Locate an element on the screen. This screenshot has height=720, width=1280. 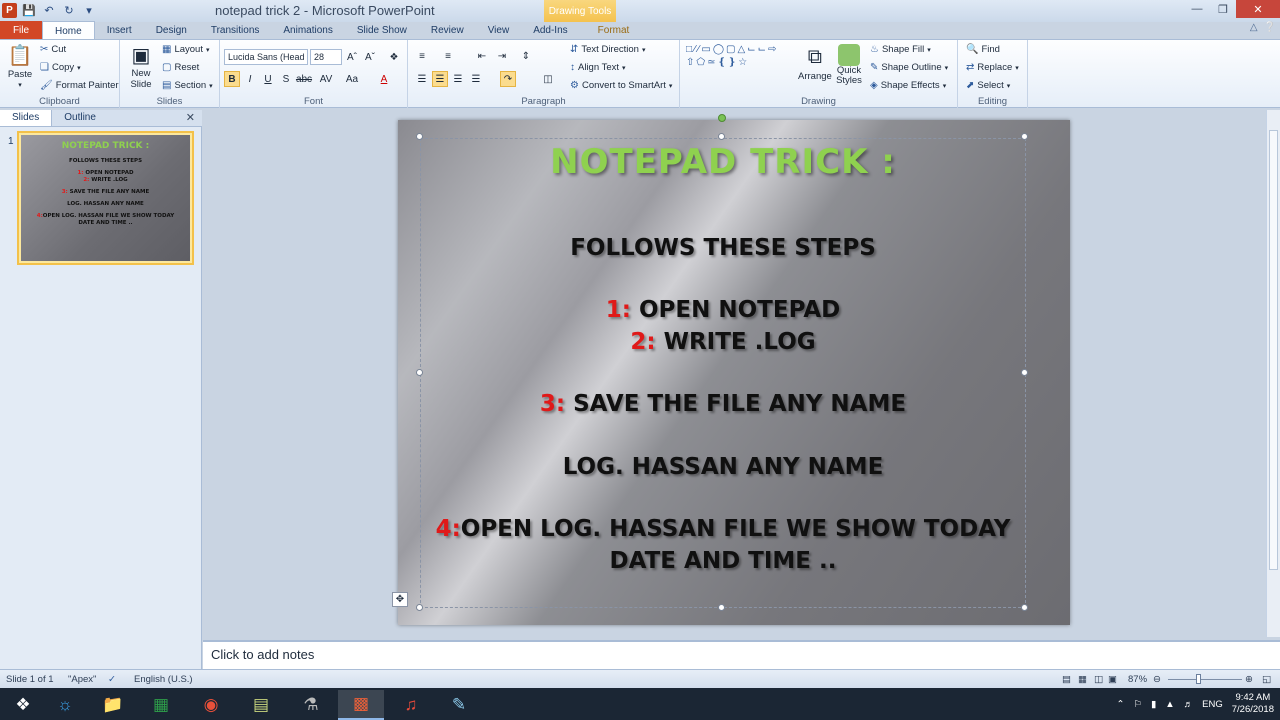
tab-design: Design is located at coordinates (171, 30).